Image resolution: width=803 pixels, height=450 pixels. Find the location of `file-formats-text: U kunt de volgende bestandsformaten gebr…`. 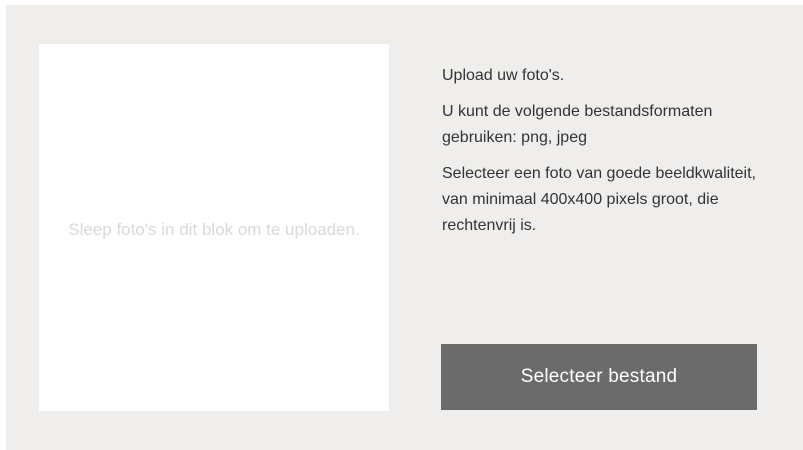

file-formats-text: U kunt de volgende bestandsformaten gebr… is located at coordinates (577, 124).